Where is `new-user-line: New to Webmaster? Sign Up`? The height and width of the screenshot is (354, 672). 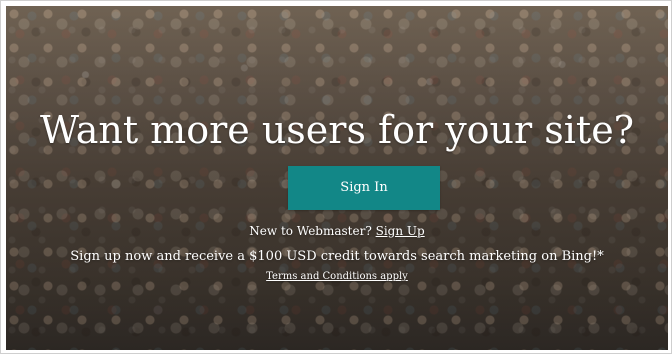
new-user-line: New to Webmaster? Sign Up is located at coordinates (337, 231).